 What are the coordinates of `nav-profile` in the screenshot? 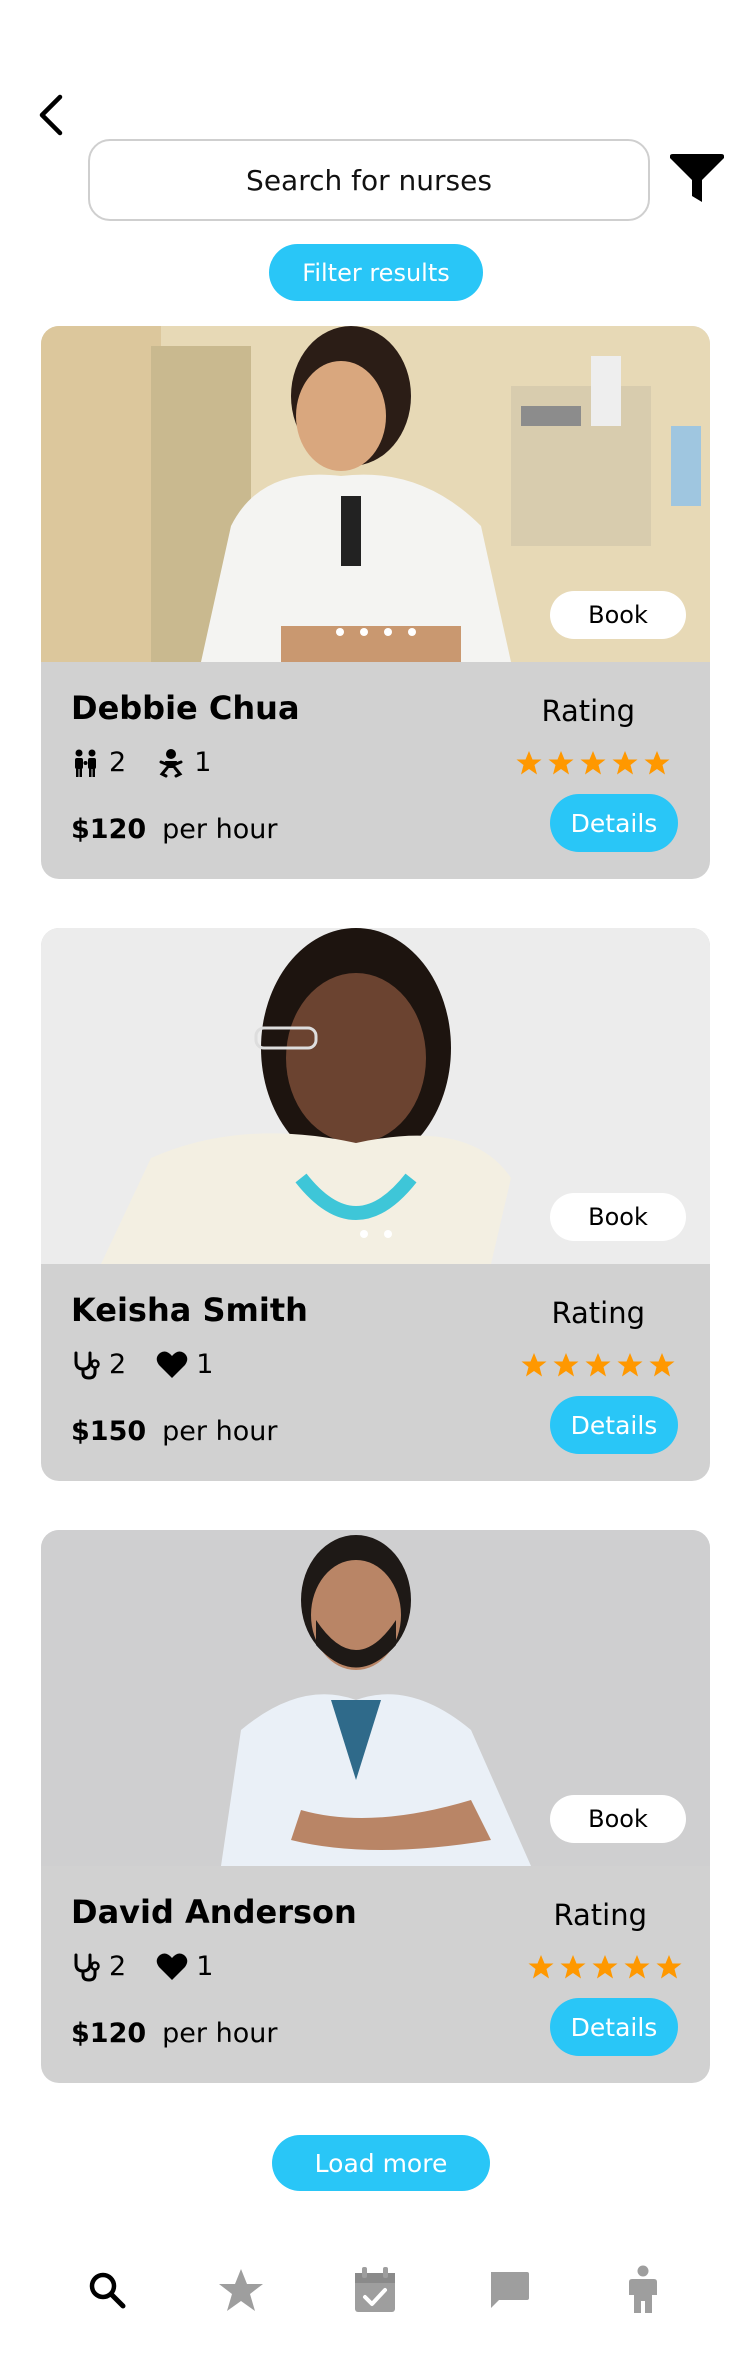 It's located at (643, 2290).